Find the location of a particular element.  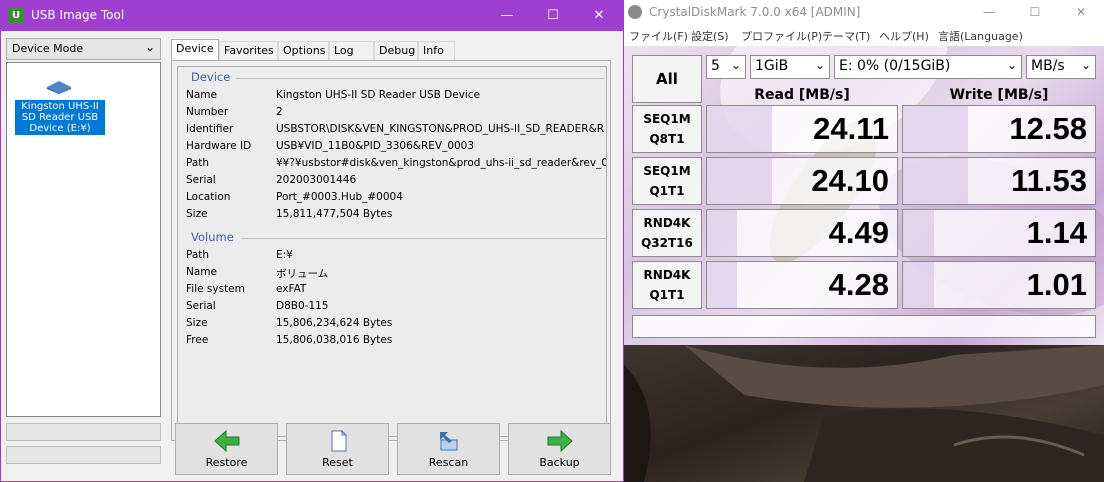

all-button: All is located at coordinates (667, 79).